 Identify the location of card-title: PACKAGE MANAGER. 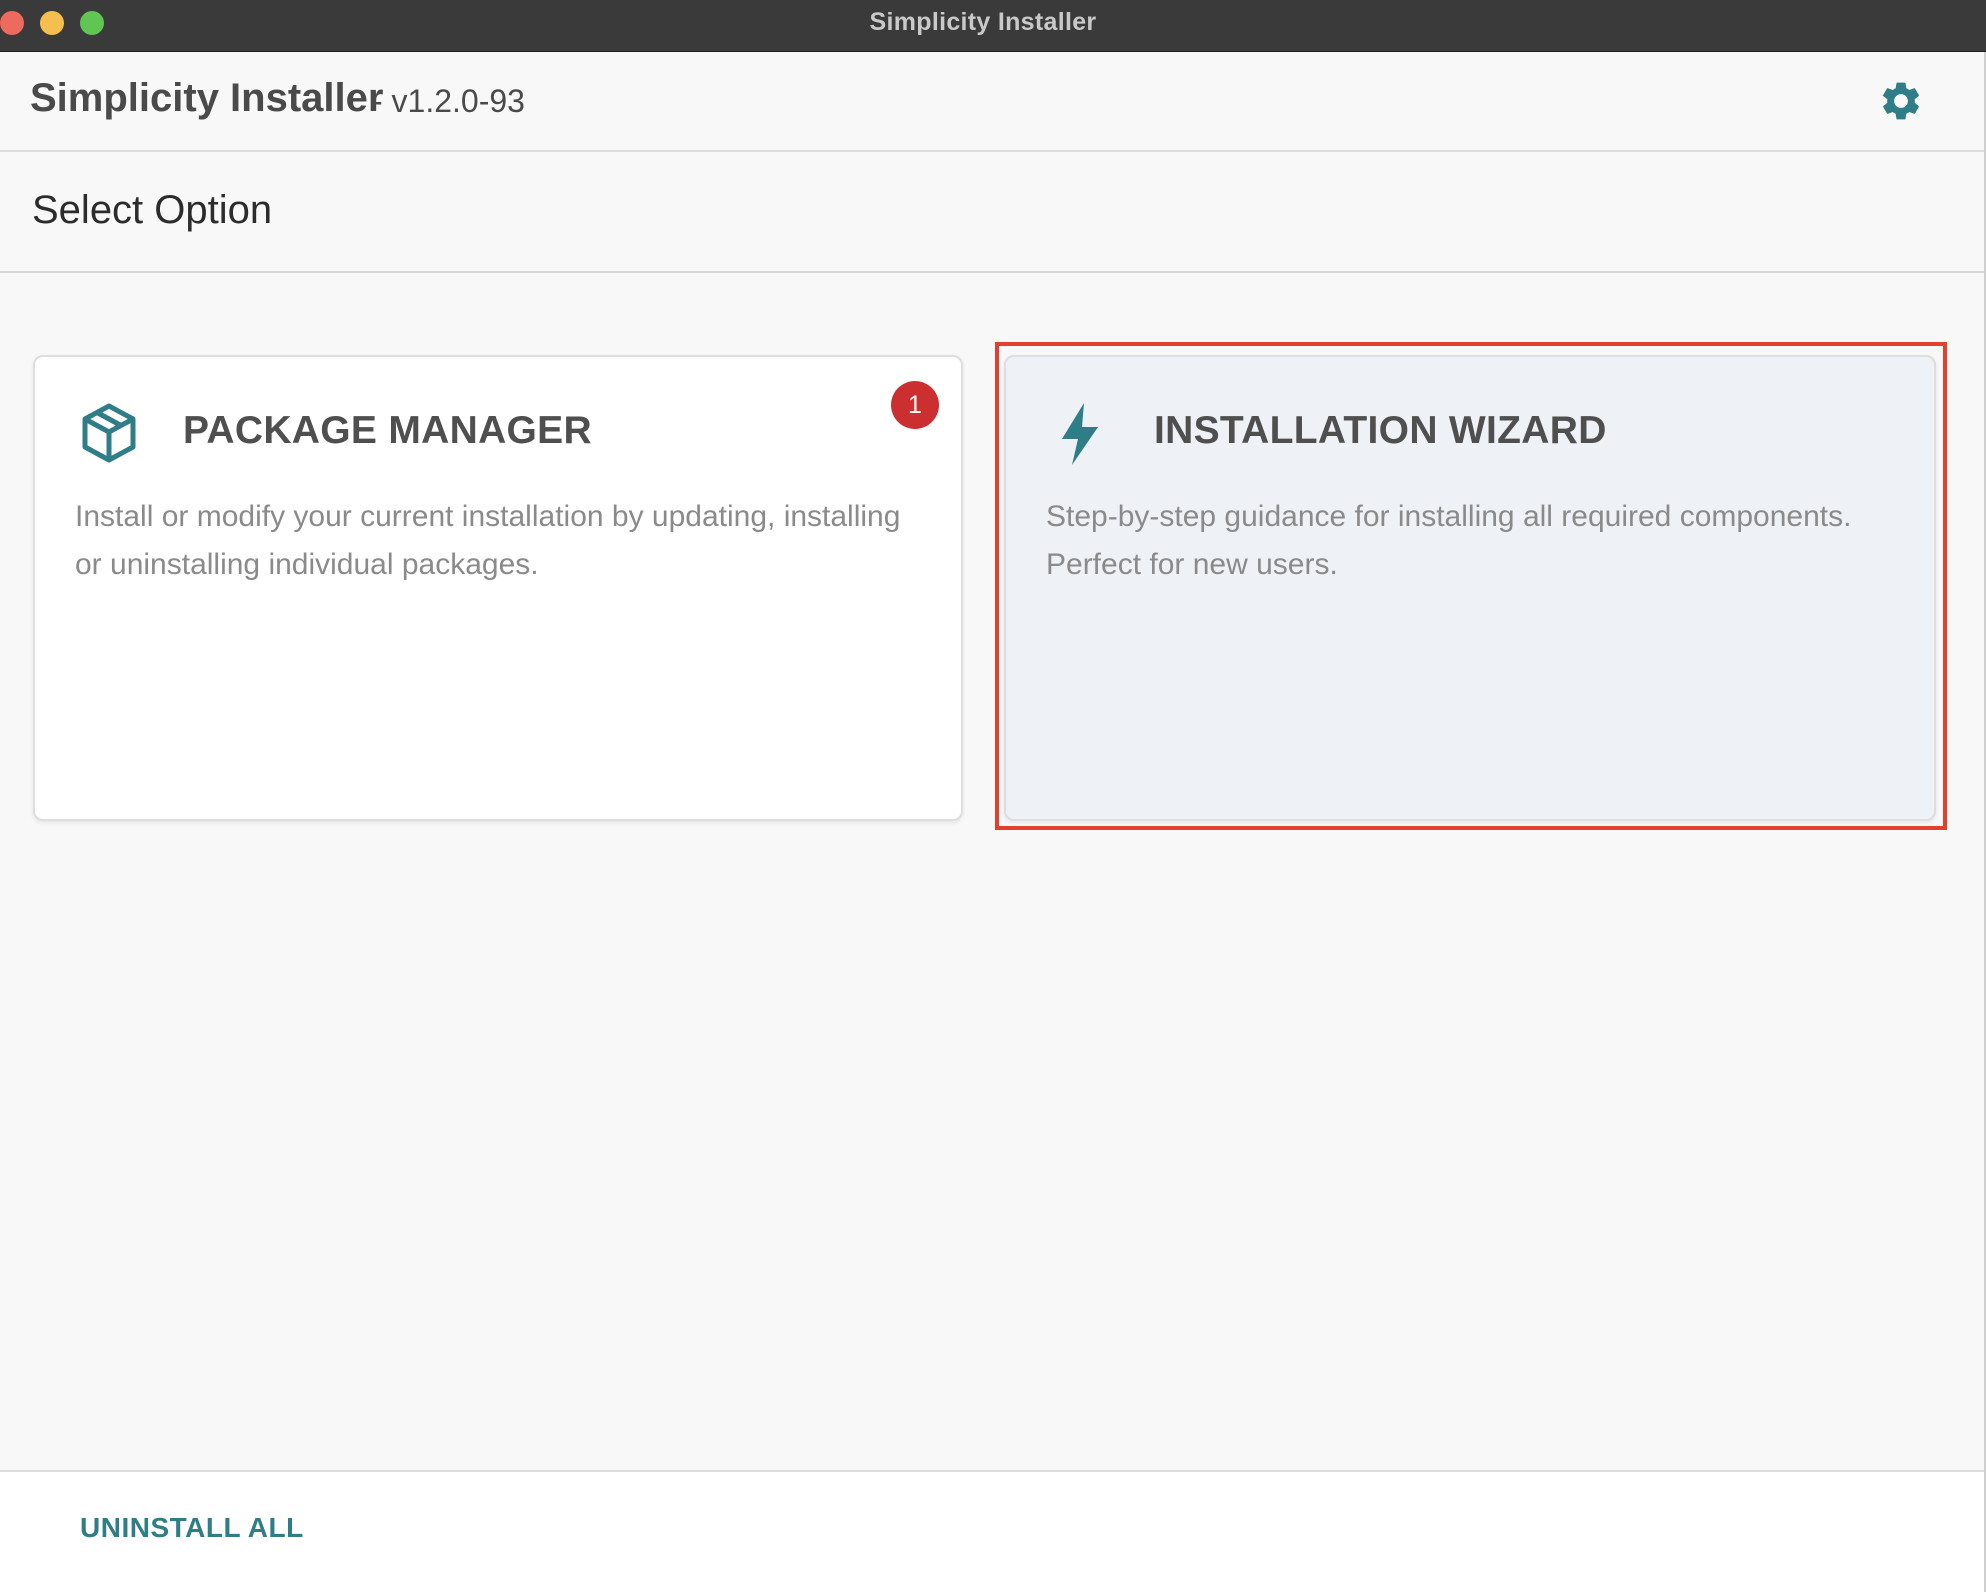
(387, 430).